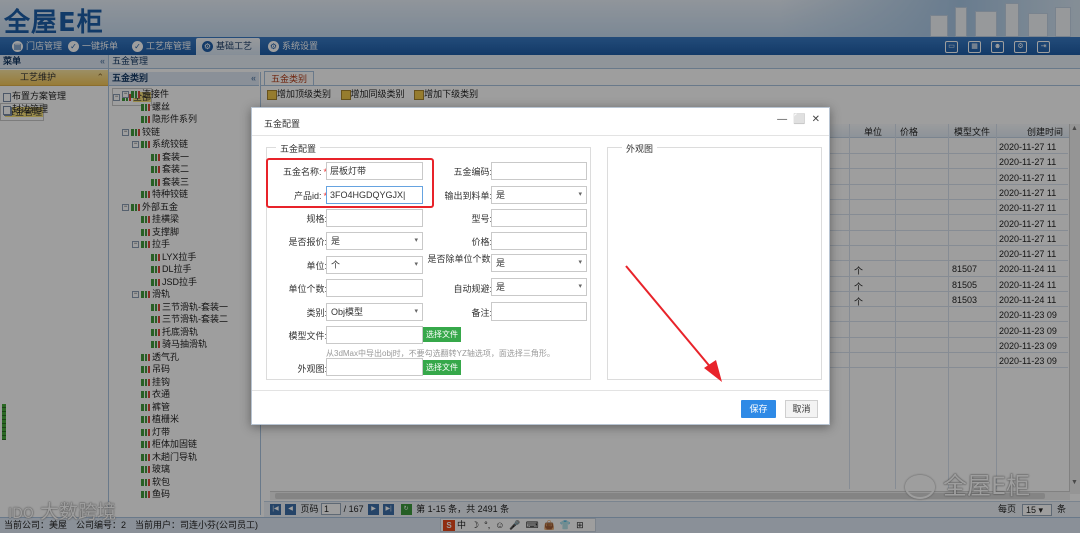 The height and width of the screenshot is (533, 1080). Describe the element at coordinates (539, 263) in the screenshot. I see `divide-unit-select: 是 ▾` at that location.